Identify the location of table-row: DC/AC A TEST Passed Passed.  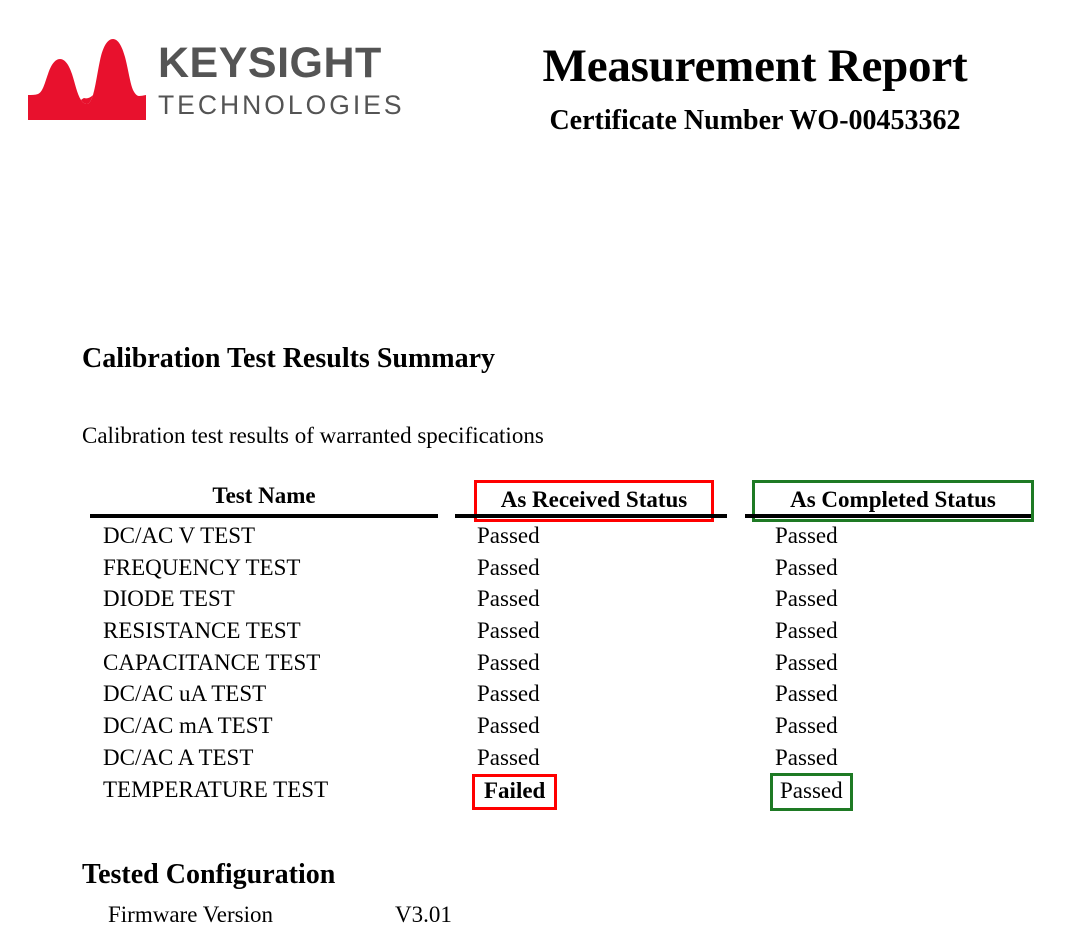
(540, 759).